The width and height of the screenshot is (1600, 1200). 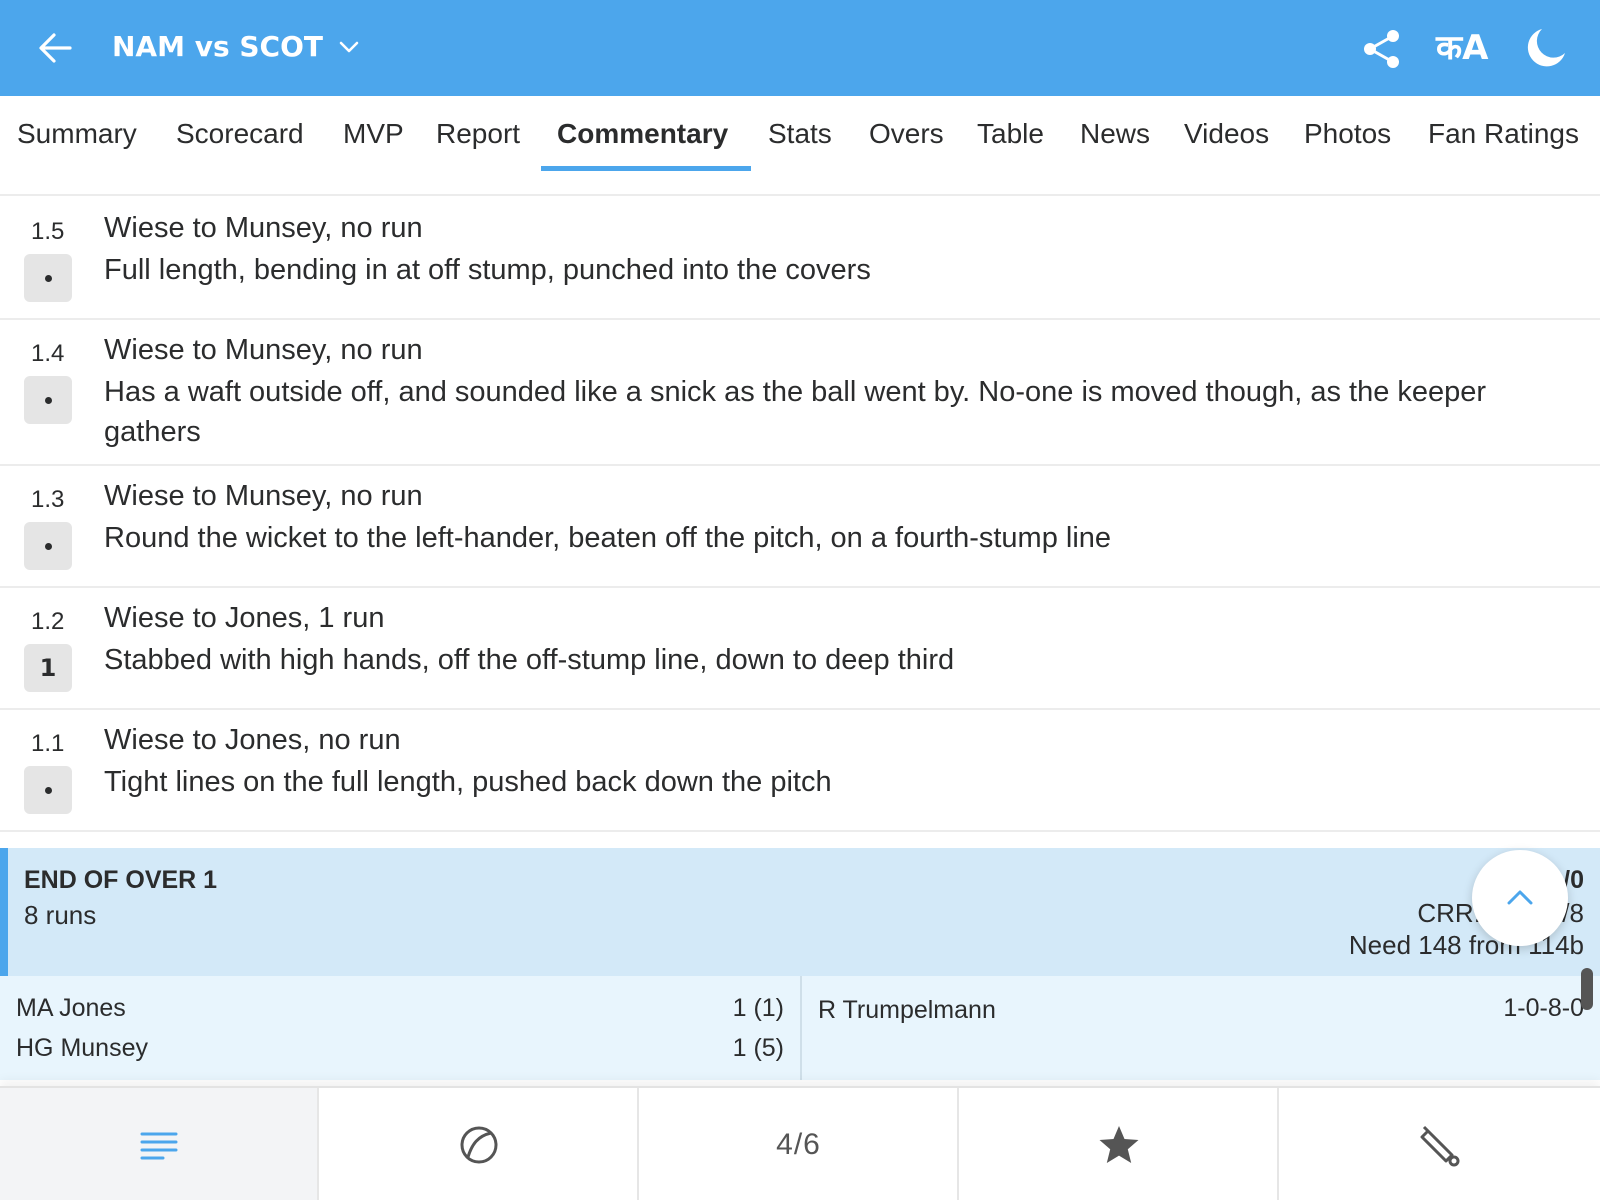 I want to click on end-of-over-title: END OF OVER 1, so click(x=121, y=880).